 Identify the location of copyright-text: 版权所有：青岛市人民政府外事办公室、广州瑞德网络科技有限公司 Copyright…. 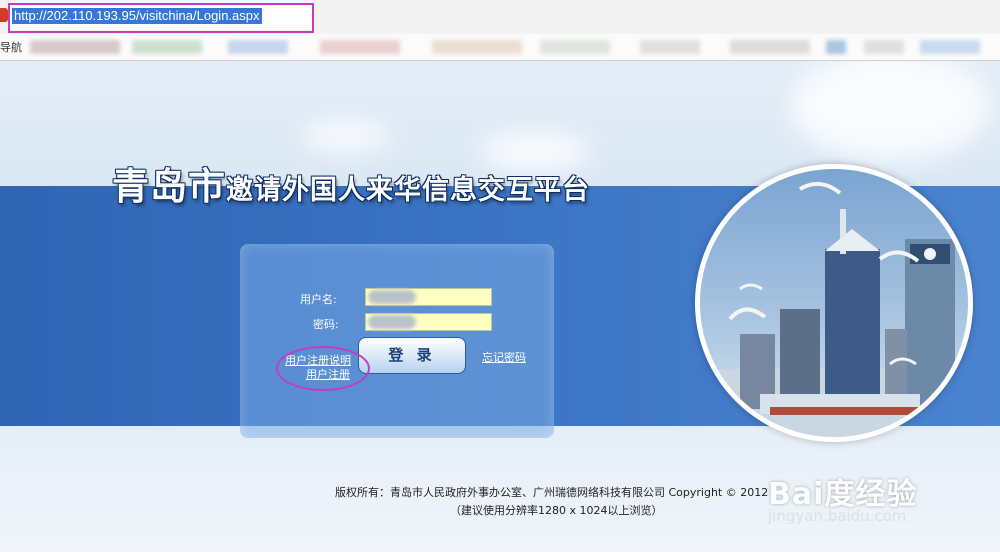
(552, 492).